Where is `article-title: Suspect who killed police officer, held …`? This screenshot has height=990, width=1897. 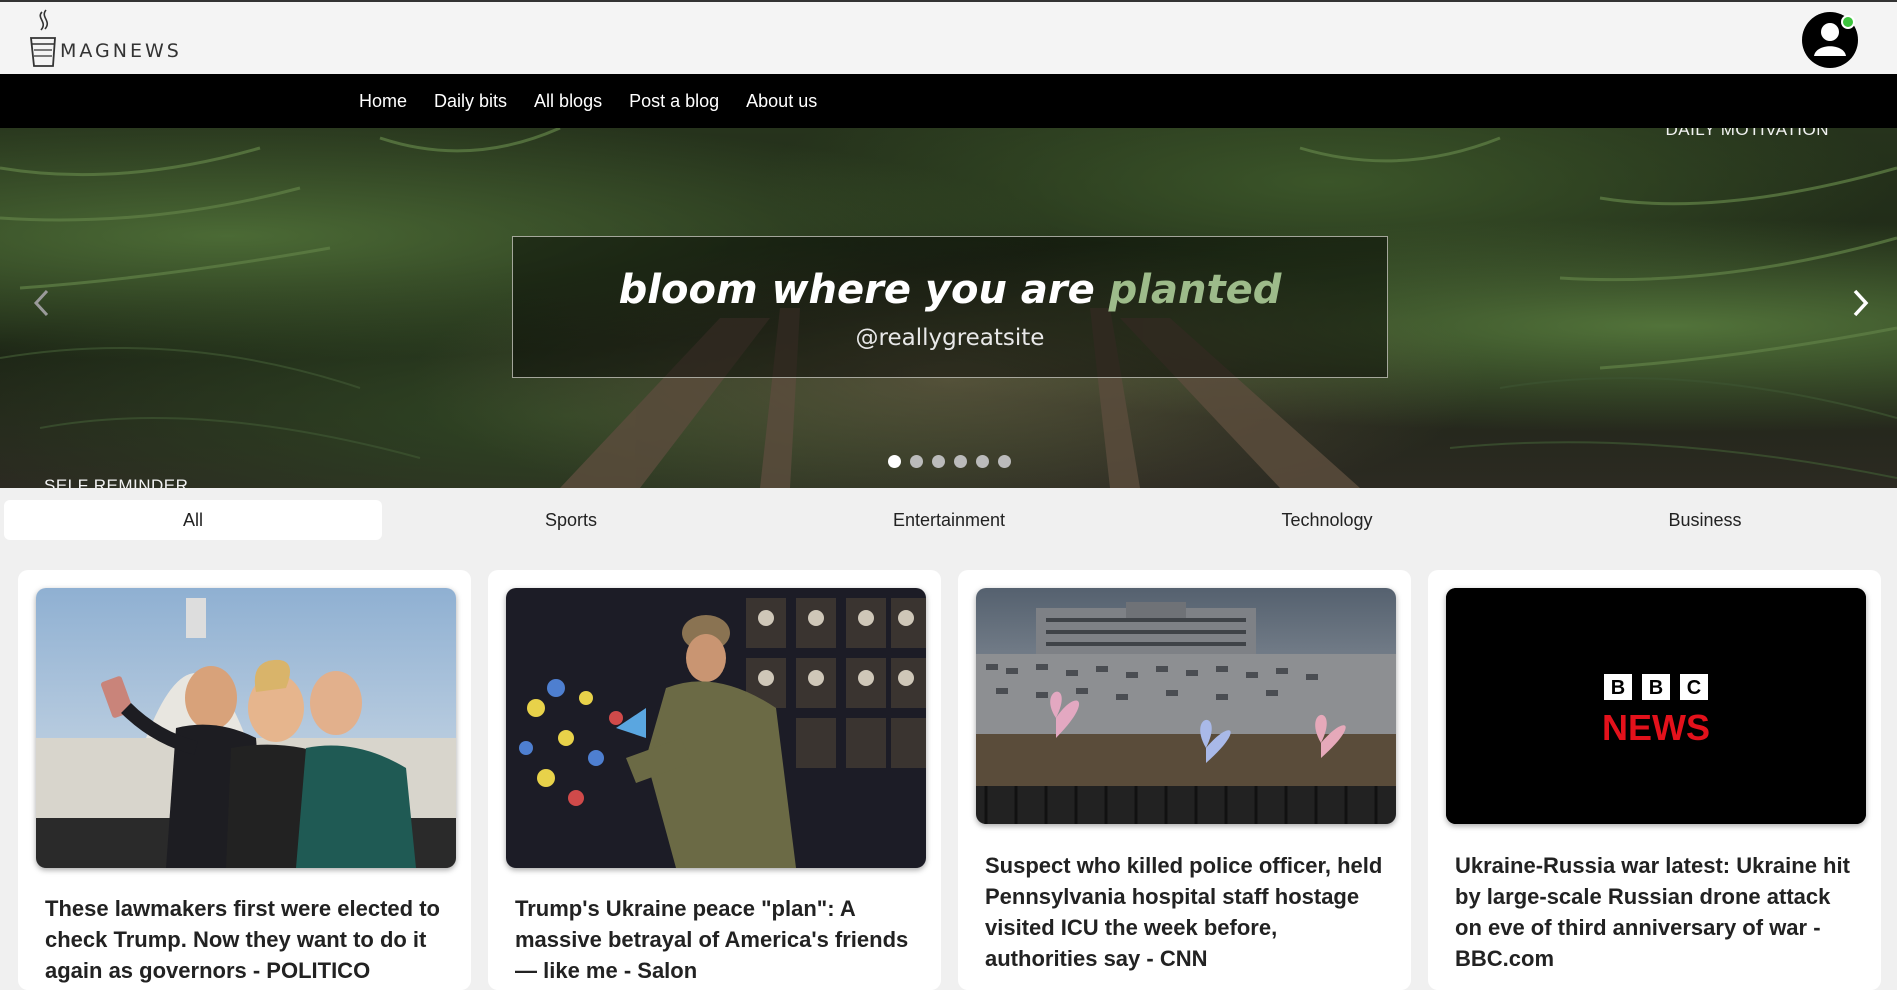
article-title: Suspect who killed police officer, held … is located at coordinates (1185, 912).